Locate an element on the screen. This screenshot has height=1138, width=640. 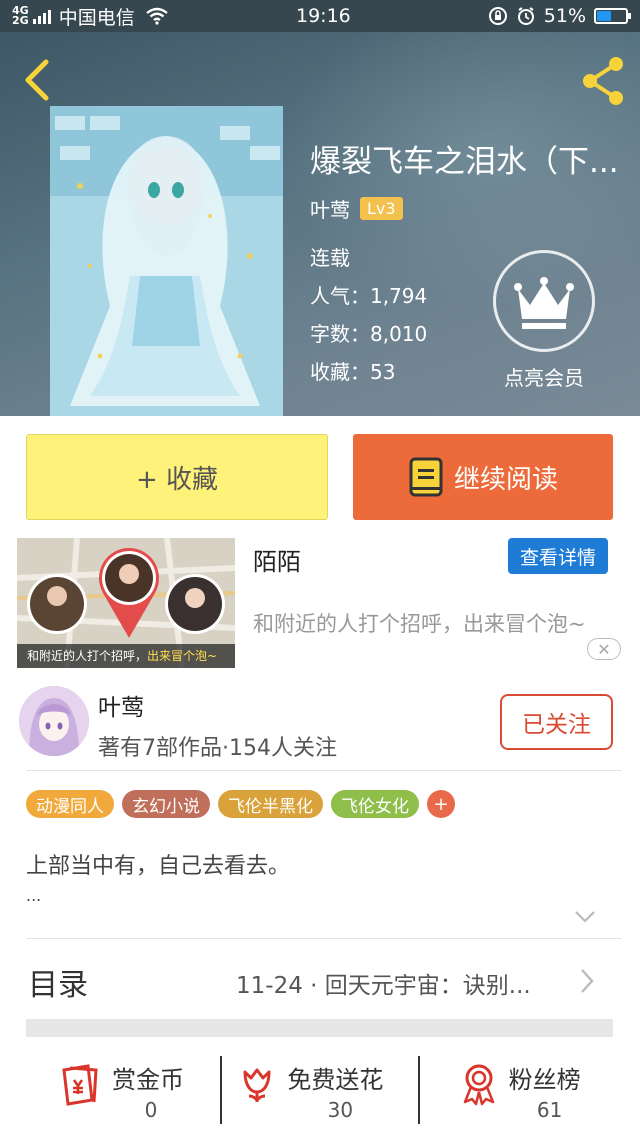
add-tag-button: + is located at coordinates (441, 804).